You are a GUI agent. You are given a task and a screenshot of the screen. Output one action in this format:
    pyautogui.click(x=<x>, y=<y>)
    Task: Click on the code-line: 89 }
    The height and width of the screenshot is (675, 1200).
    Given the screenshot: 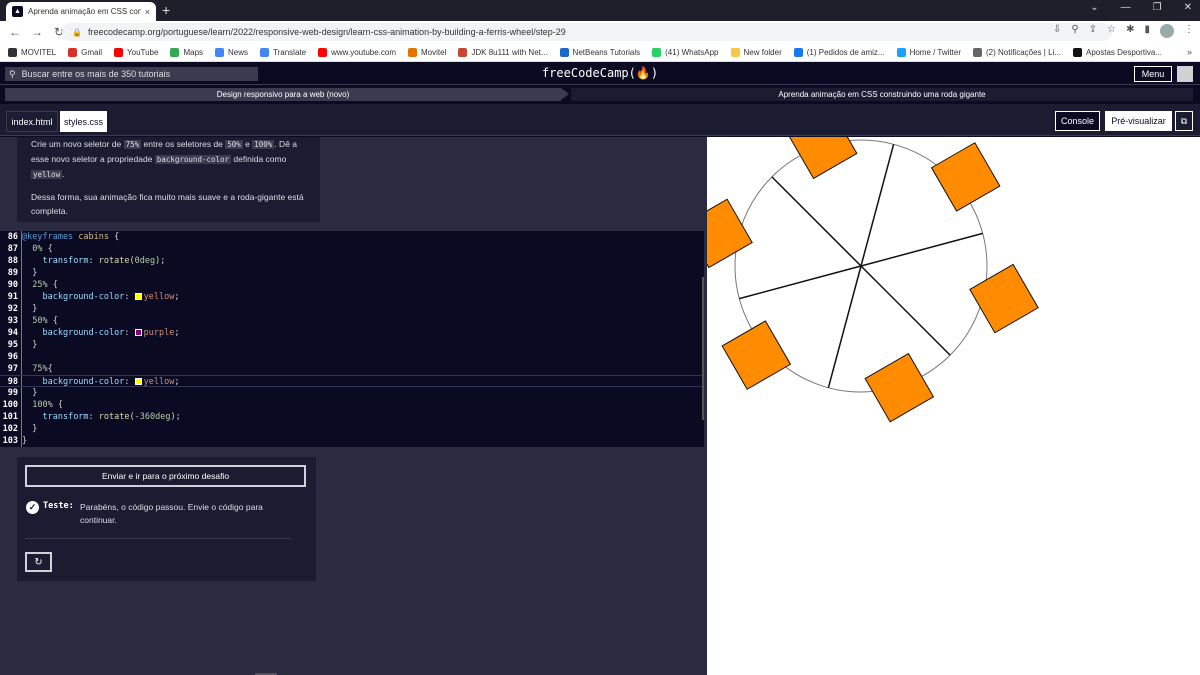 What is the action you would take?
    pyautogui.click(x=352, y=273)
    